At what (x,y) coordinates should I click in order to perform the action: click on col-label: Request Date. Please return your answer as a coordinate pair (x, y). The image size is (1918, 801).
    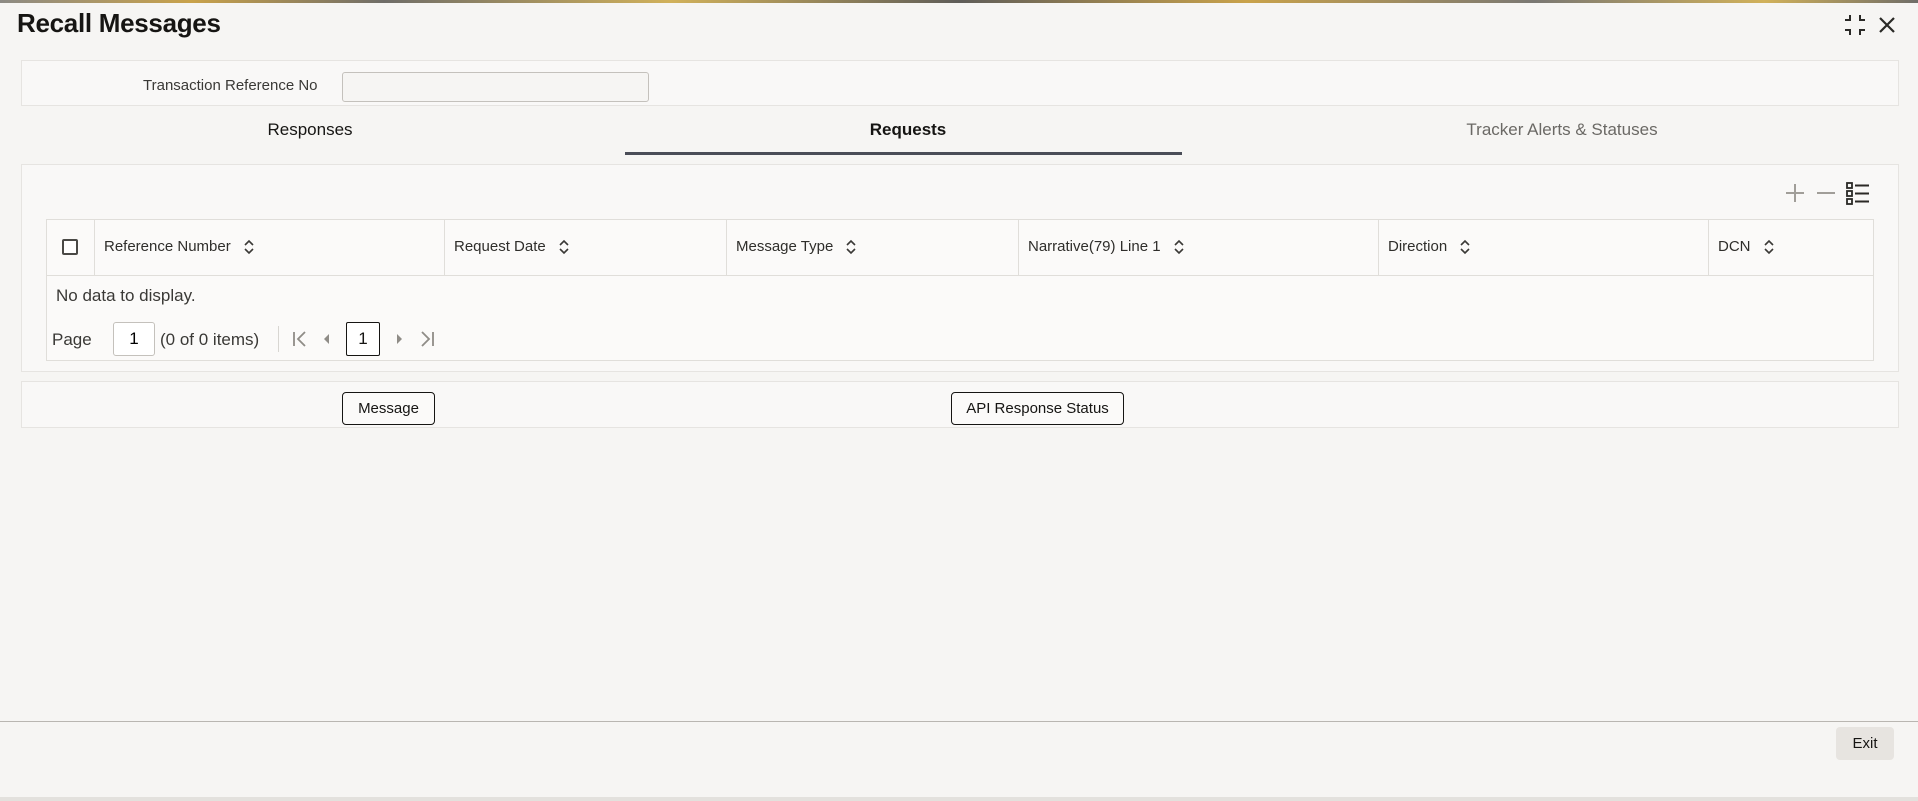
    Looking at the image, I should click on (500, 246).